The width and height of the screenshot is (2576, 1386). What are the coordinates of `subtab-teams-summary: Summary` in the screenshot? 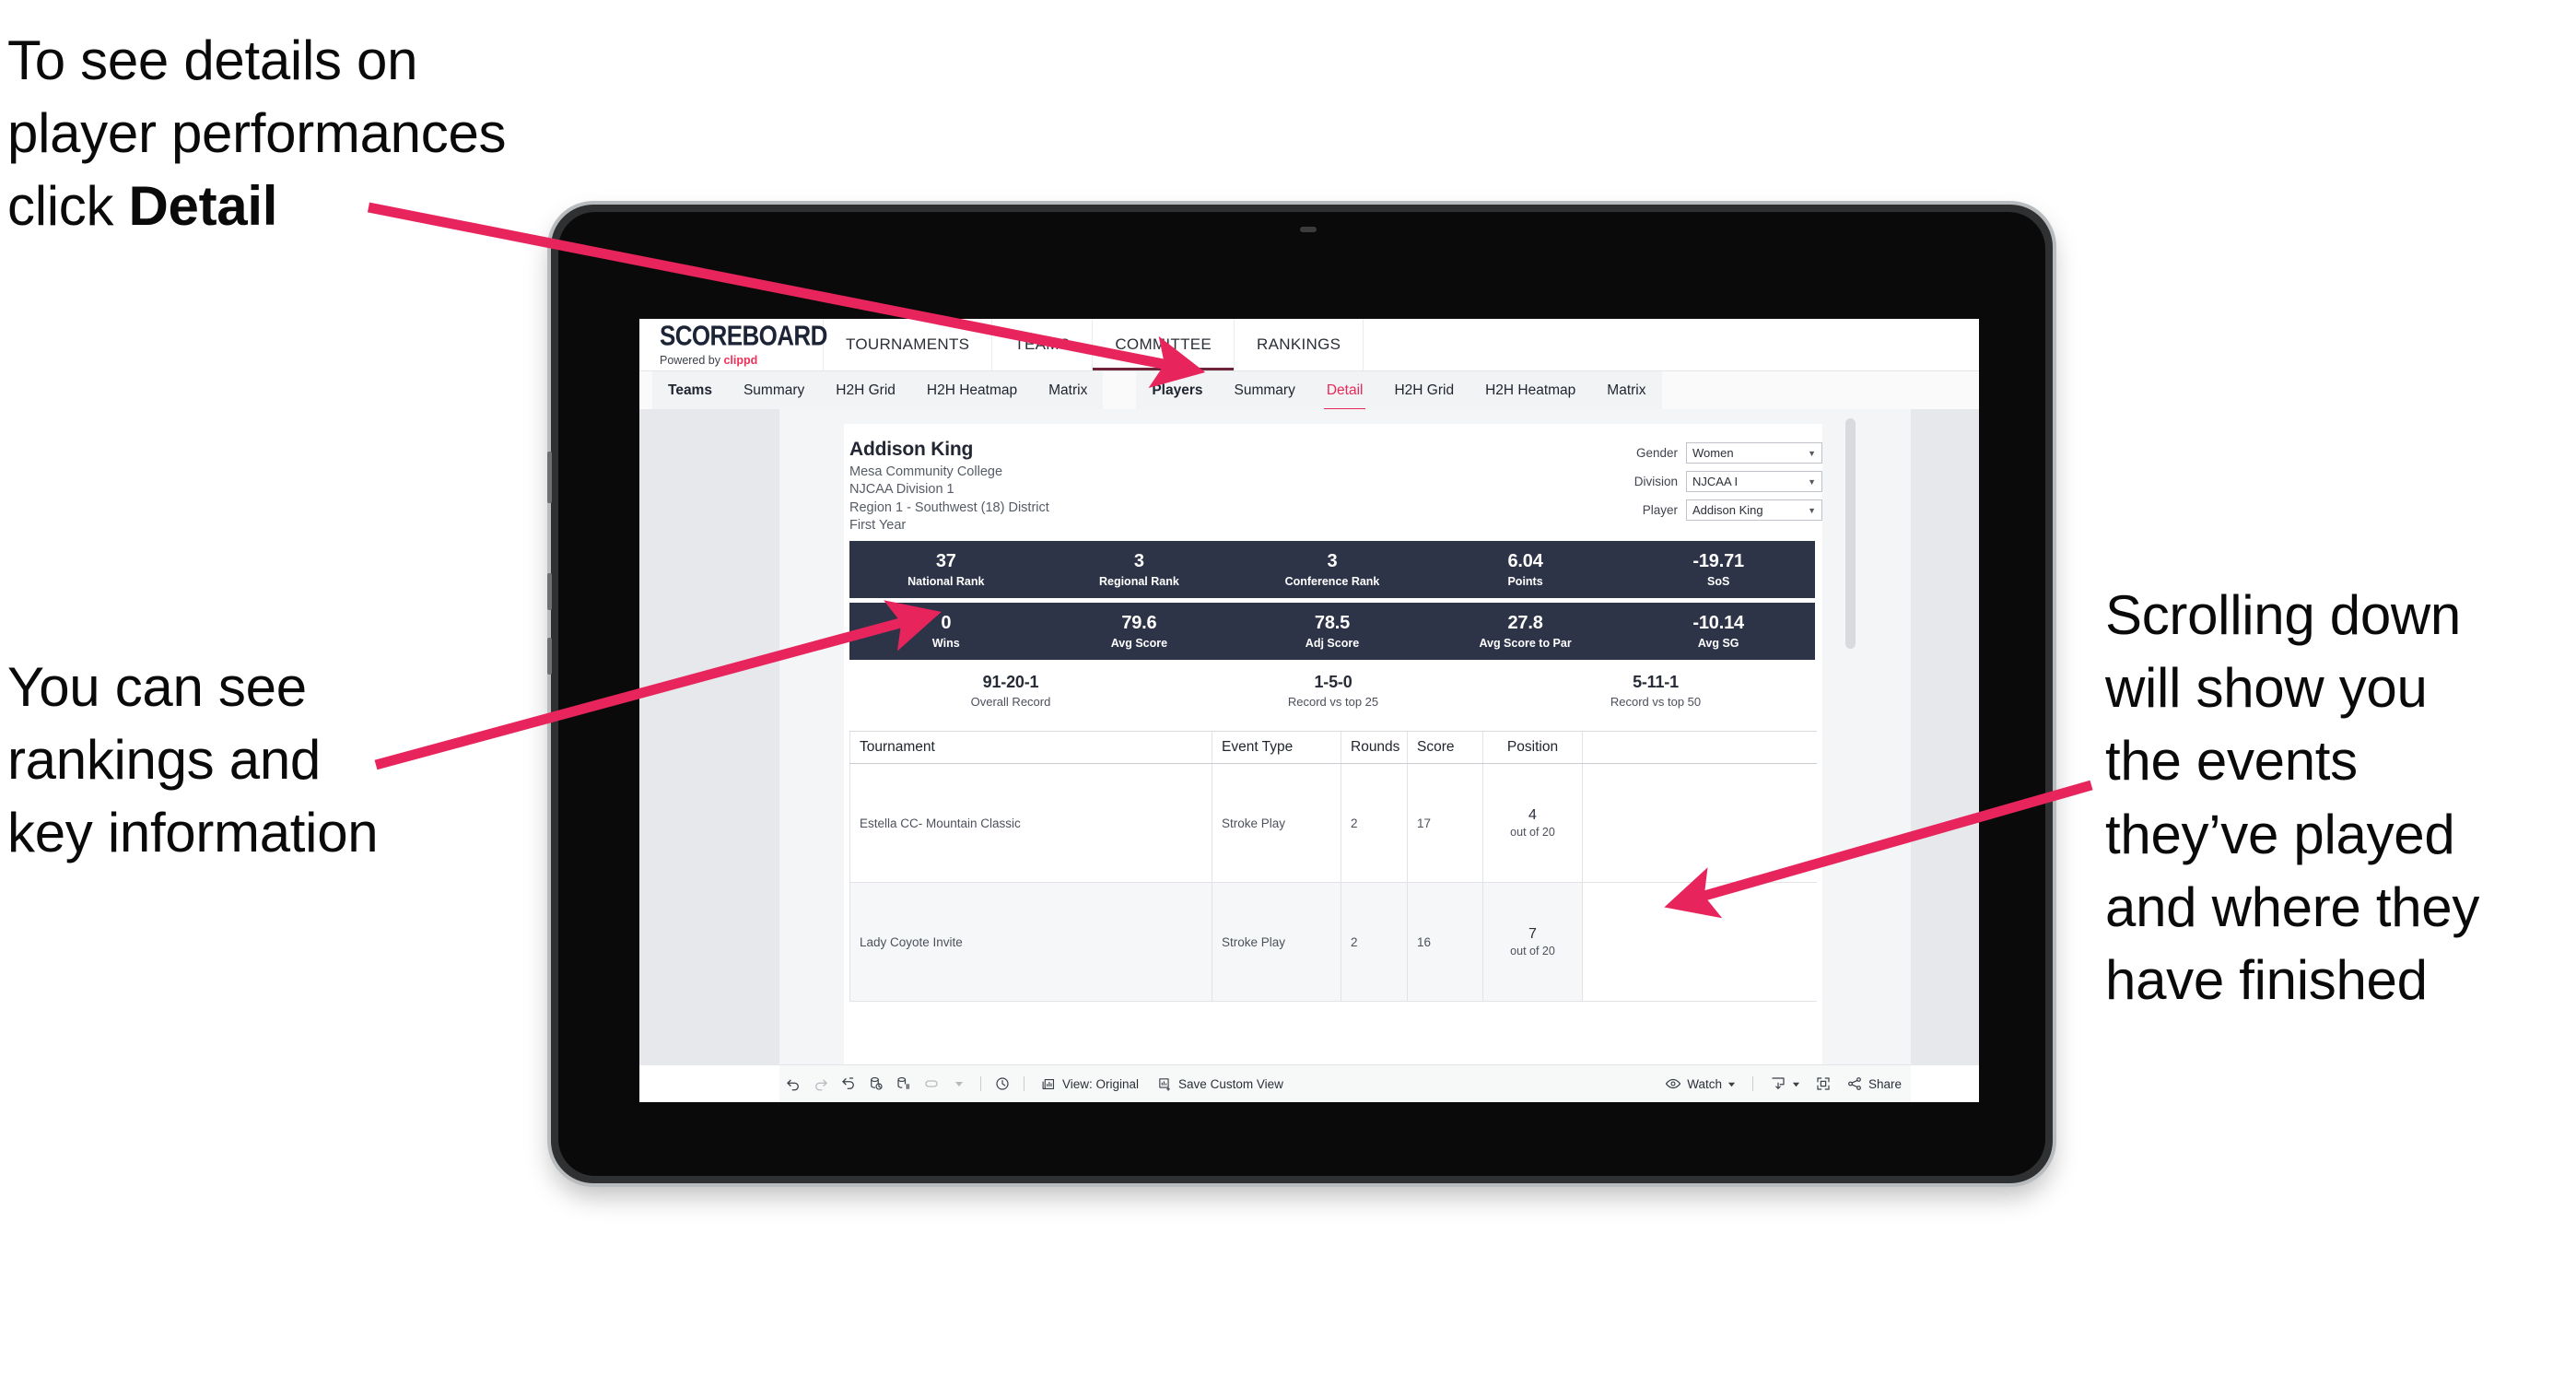 It's located at (774, 390).